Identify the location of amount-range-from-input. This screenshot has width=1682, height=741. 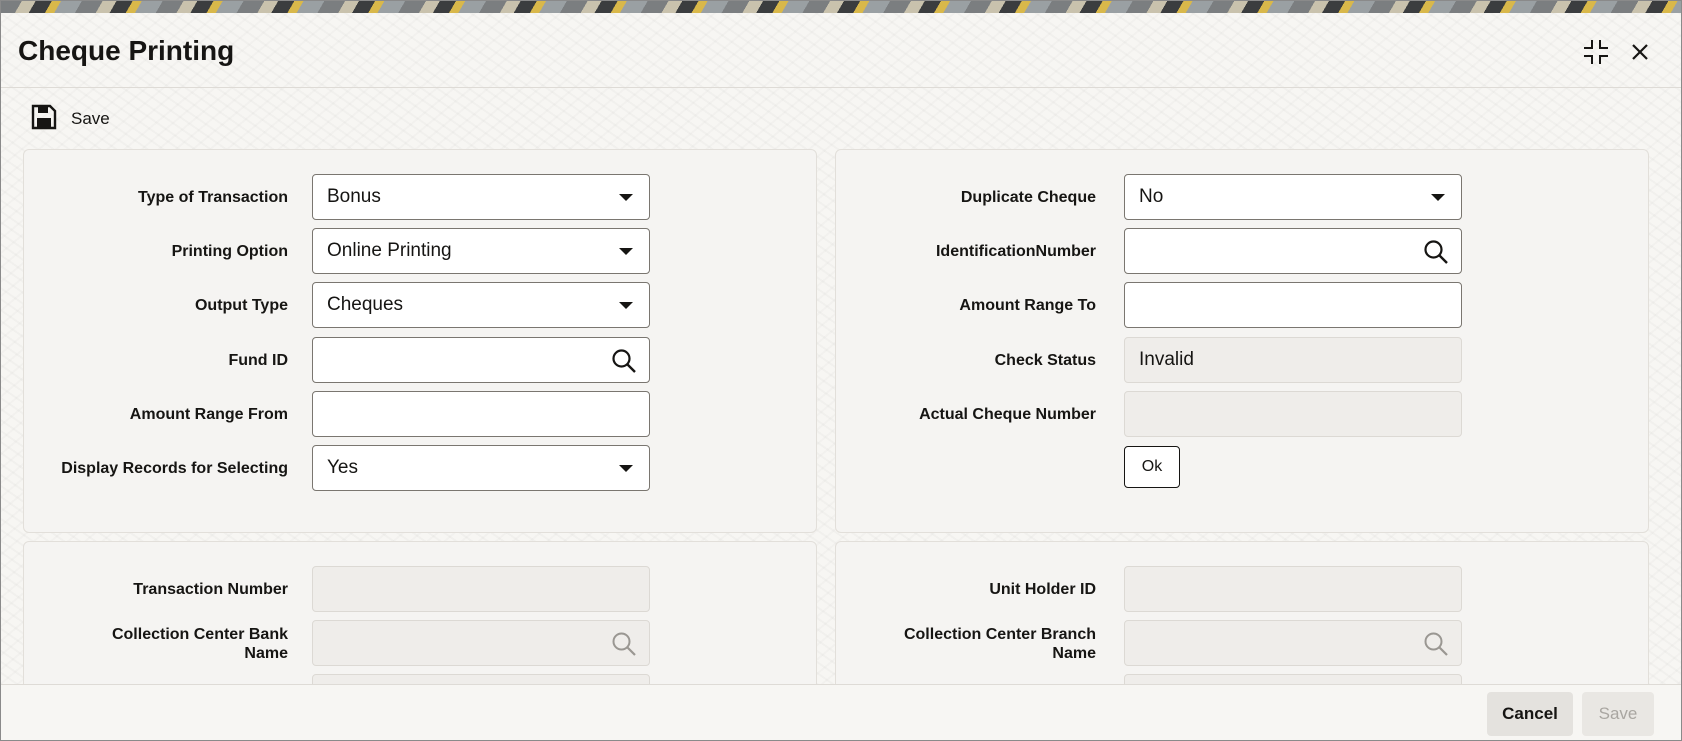
(481, 414).